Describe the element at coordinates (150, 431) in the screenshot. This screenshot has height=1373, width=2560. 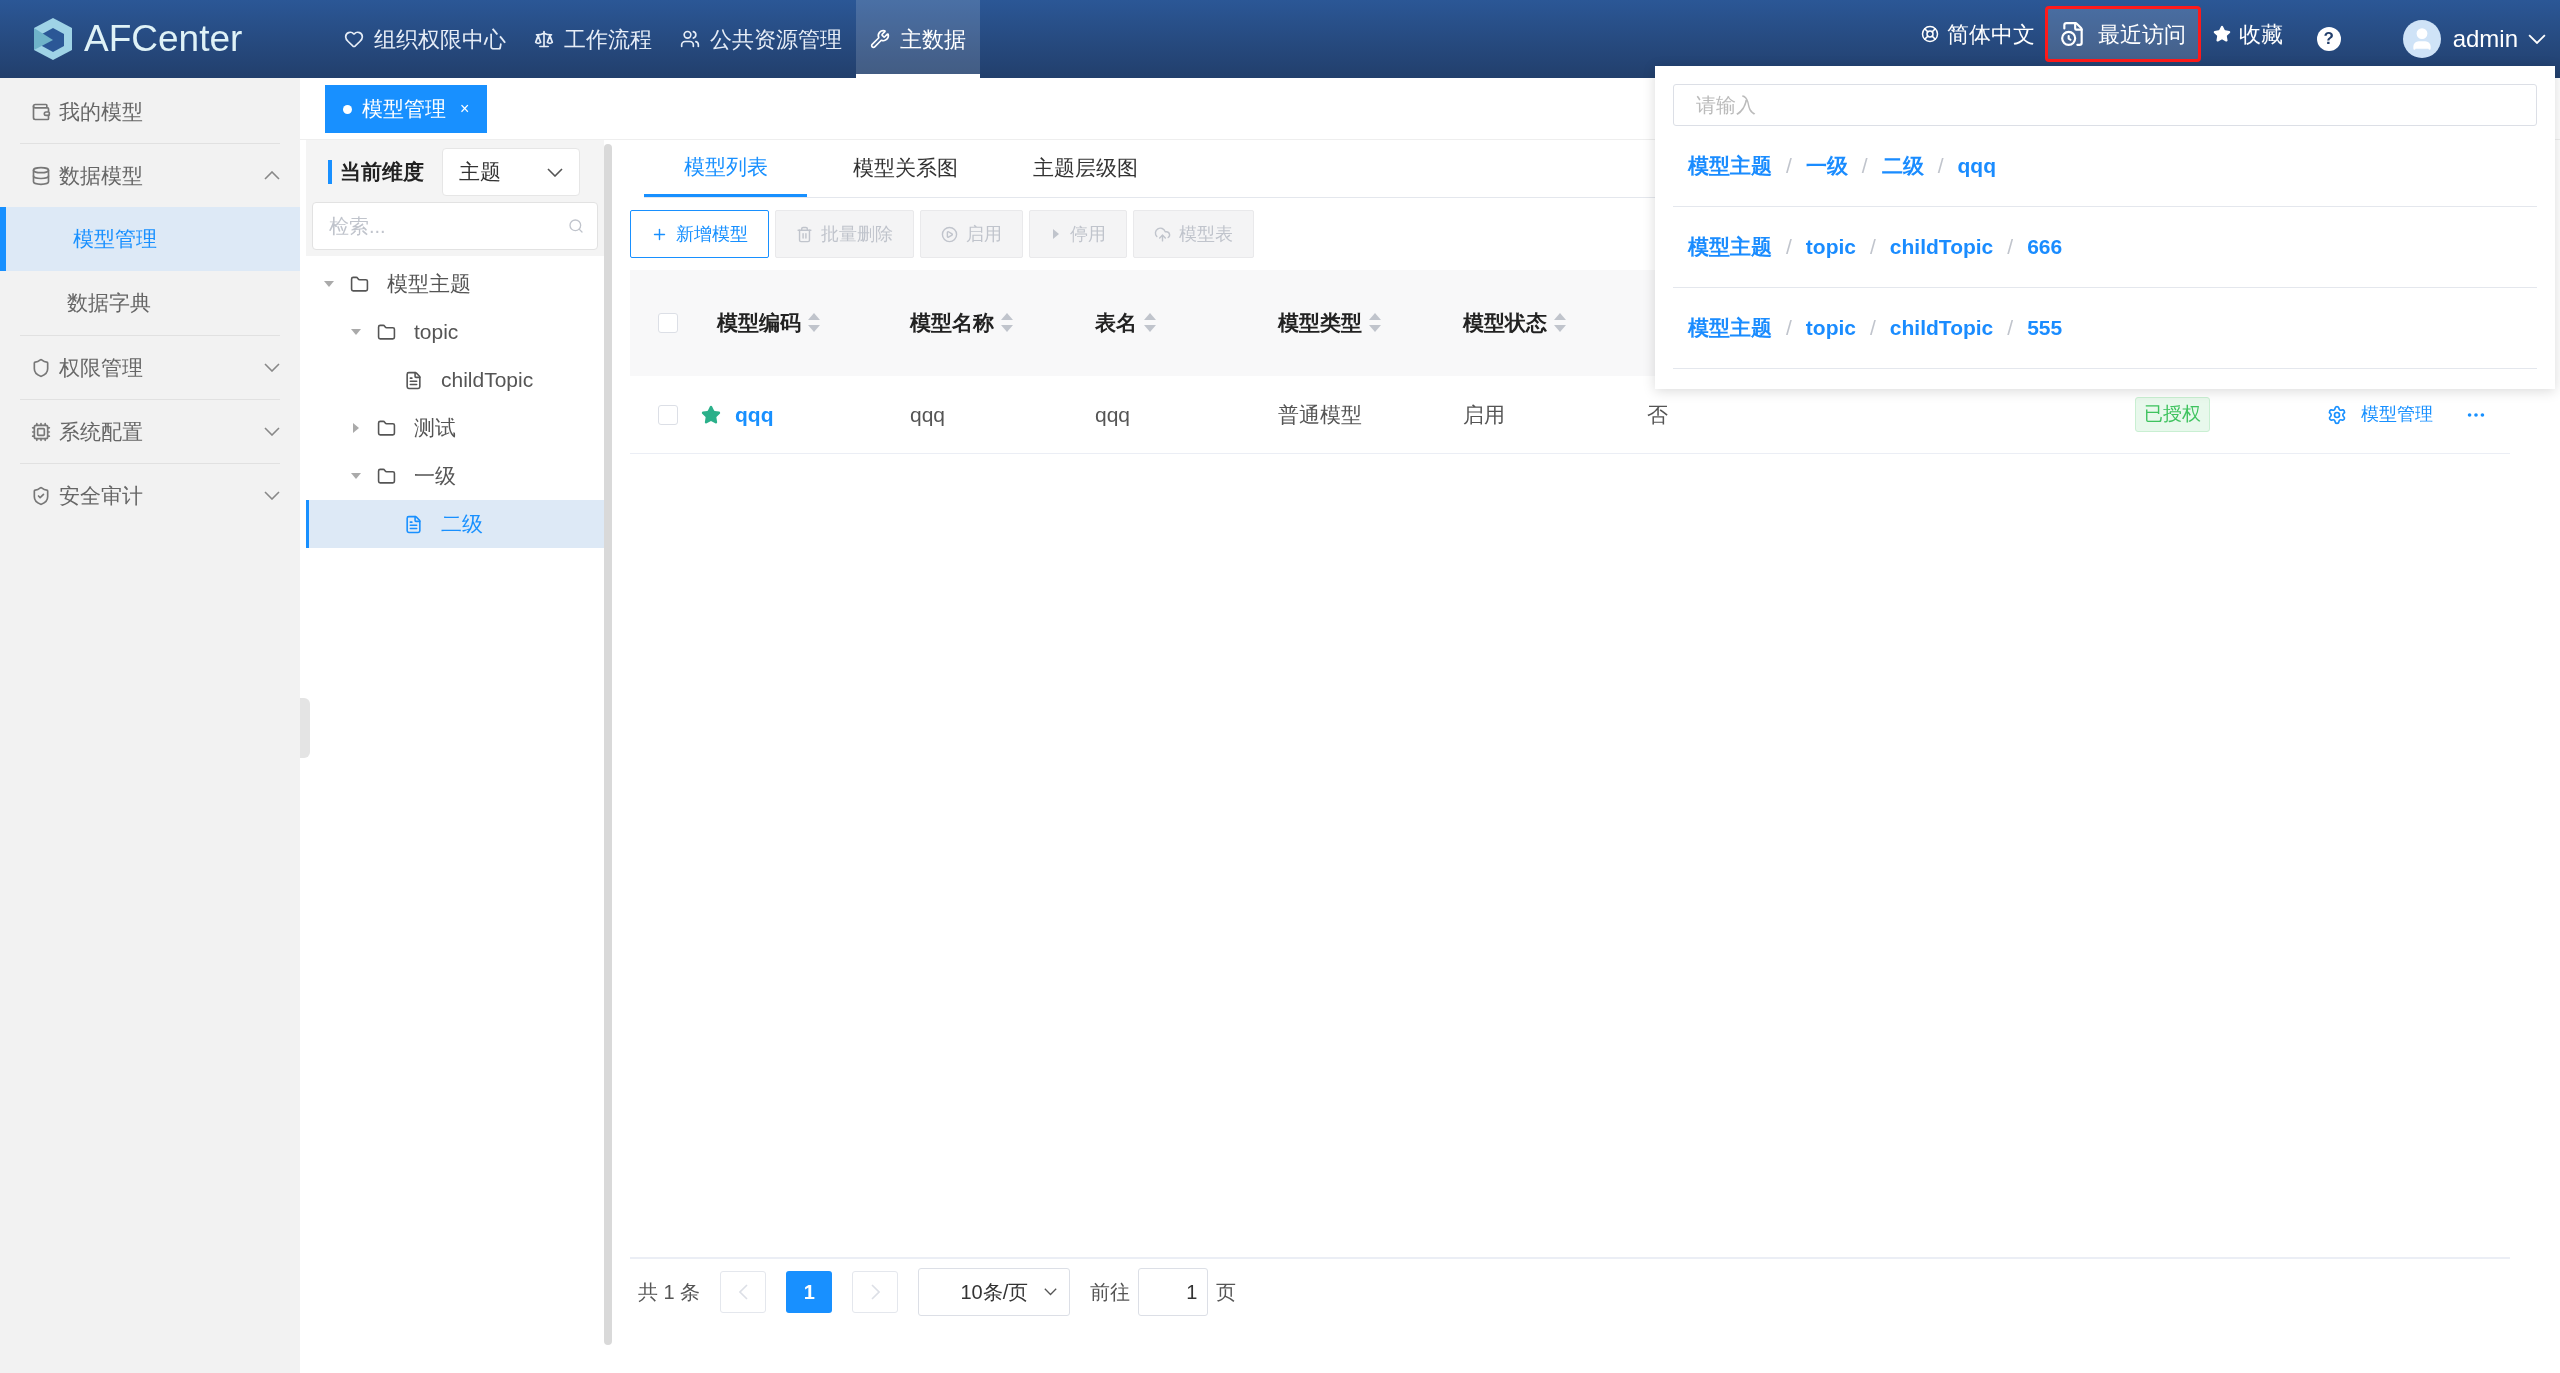
I see `sidebar-item: 系统配置` at that location.